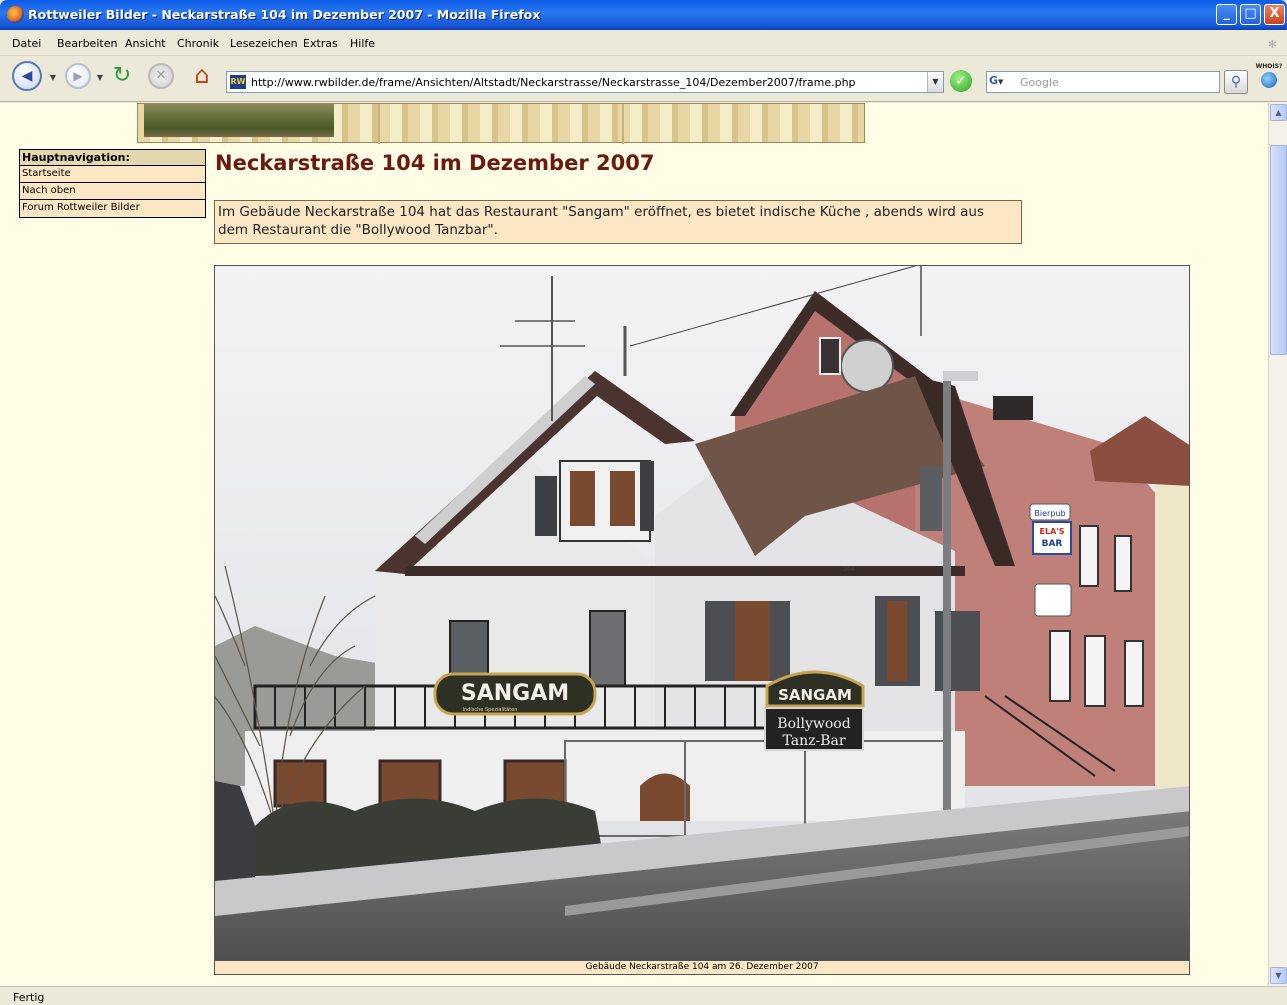 This screenshot has height=1005, width=1287. I want to click on svg-text: Tanz-Bar, so click(813, 741).